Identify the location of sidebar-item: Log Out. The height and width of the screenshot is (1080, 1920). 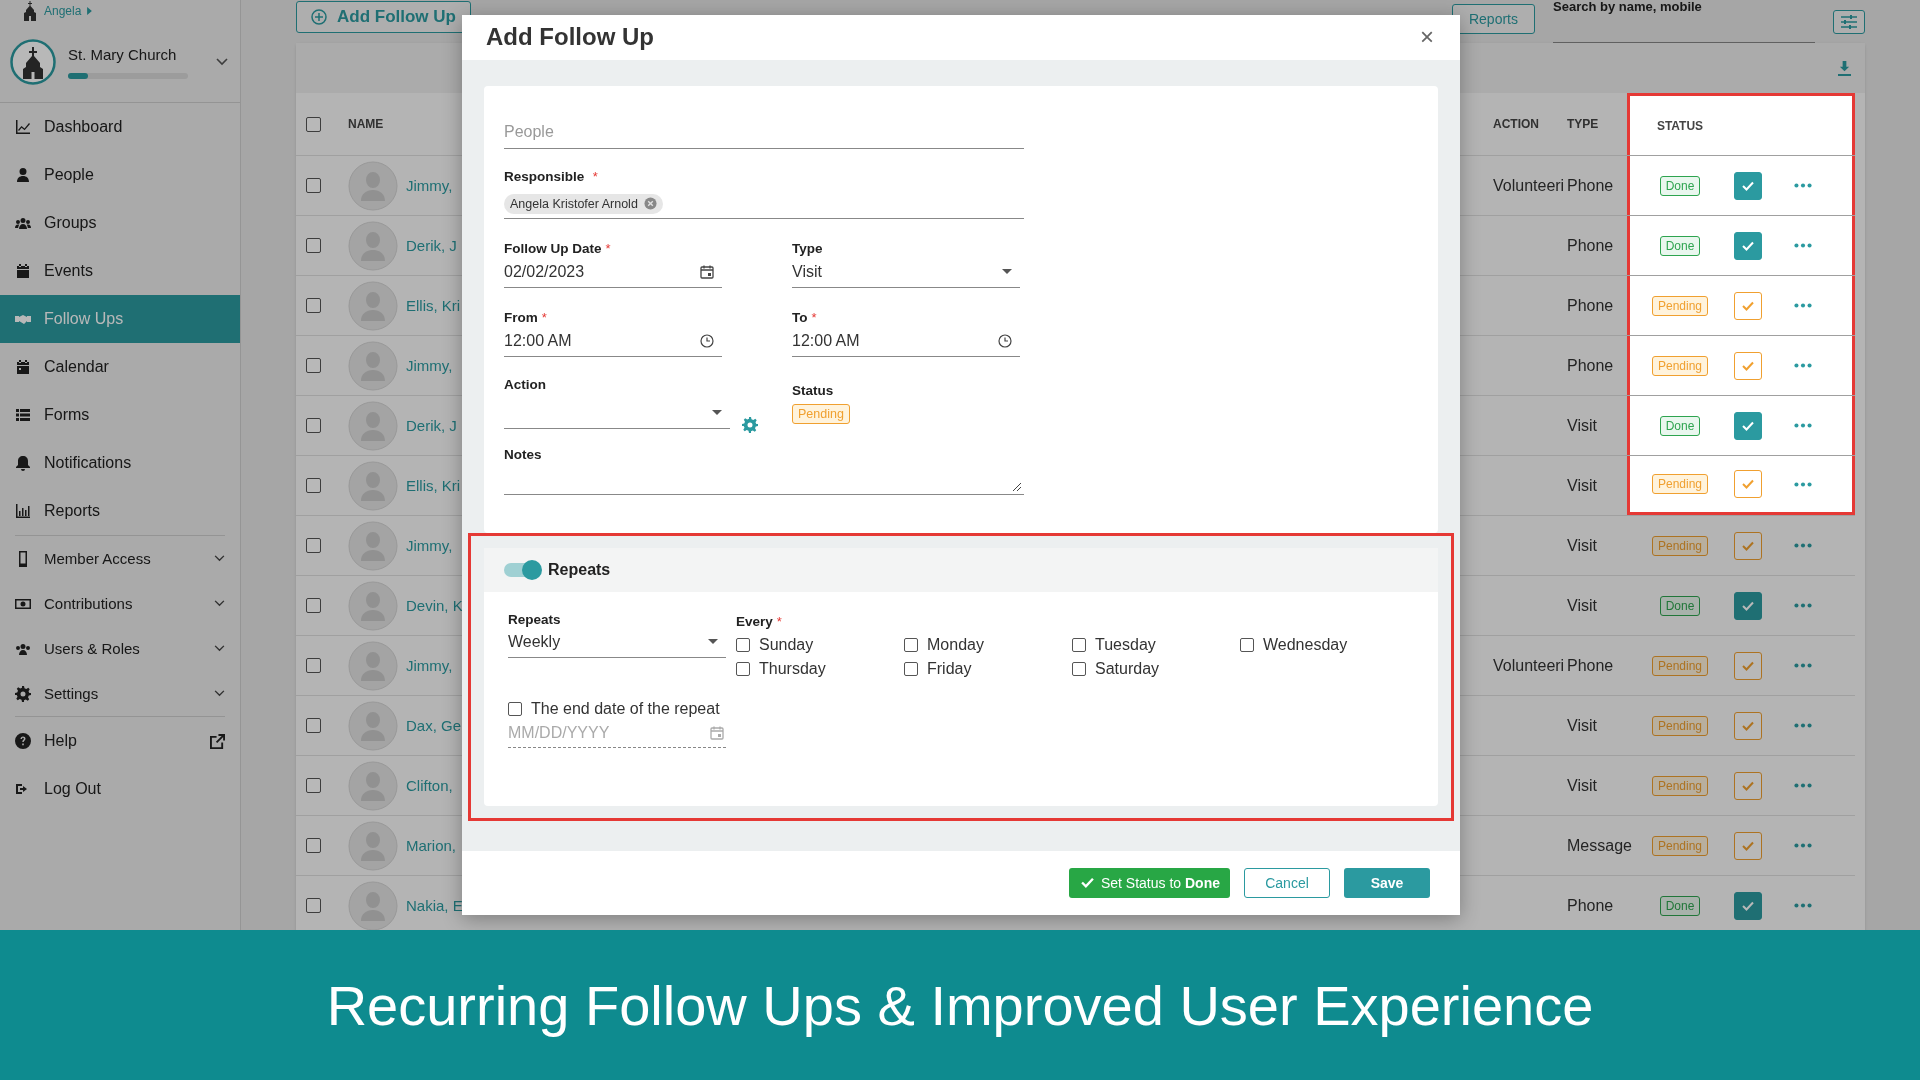
(120, 789).